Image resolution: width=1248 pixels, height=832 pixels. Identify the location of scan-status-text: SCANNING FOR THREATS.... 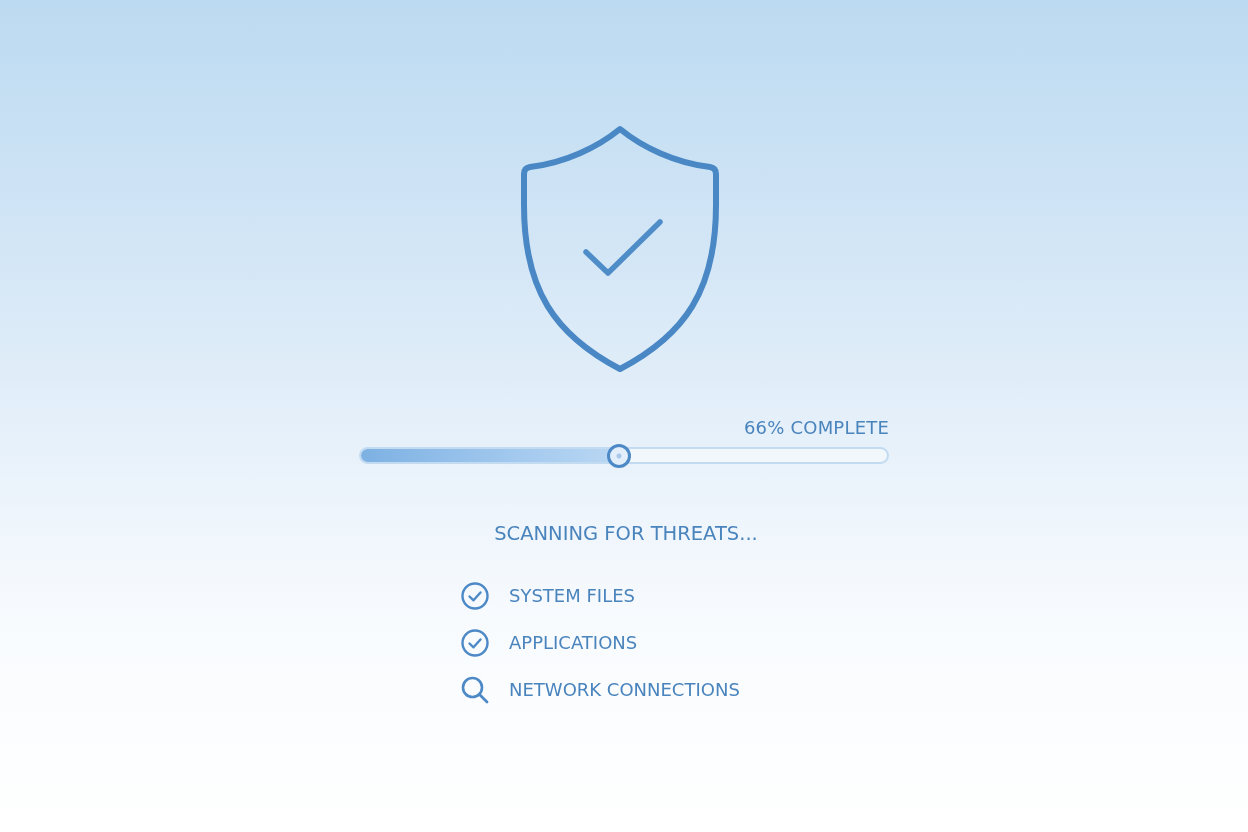
(626, 534).